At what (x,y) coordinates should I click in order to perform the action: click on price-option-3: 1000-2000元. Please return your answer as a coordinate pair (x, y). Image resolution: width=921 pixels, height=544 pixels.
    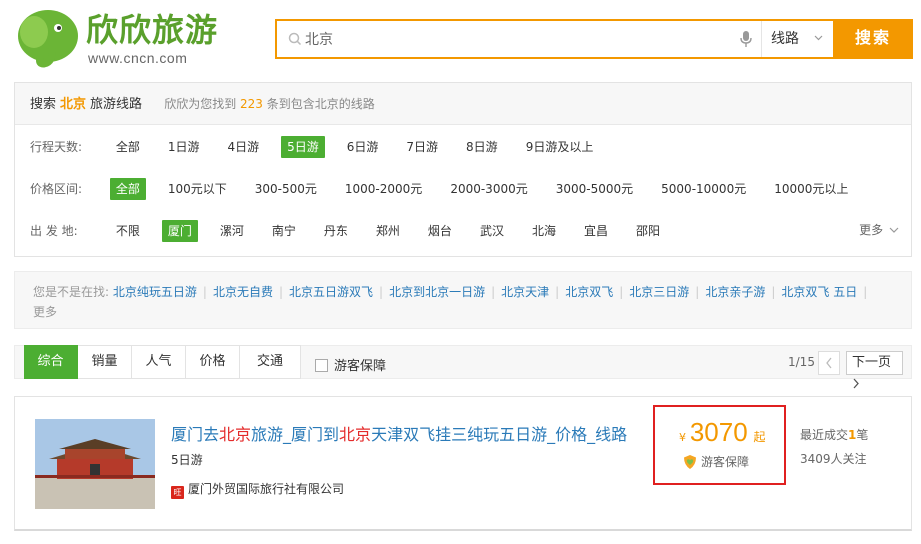
    Looking at the image, I should click on (383, 189).